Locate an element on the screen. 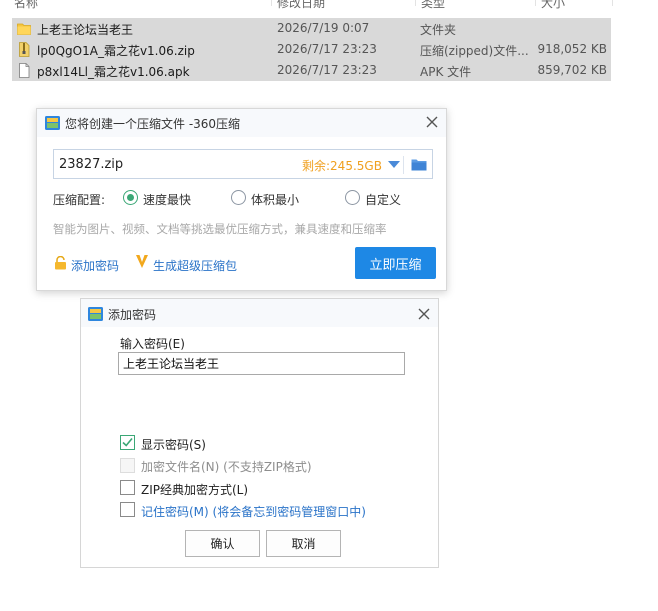 The width and height of the screenshot is (658, 611). radio-fastest-label: 速度最快 is located at coordinates (167, 199).